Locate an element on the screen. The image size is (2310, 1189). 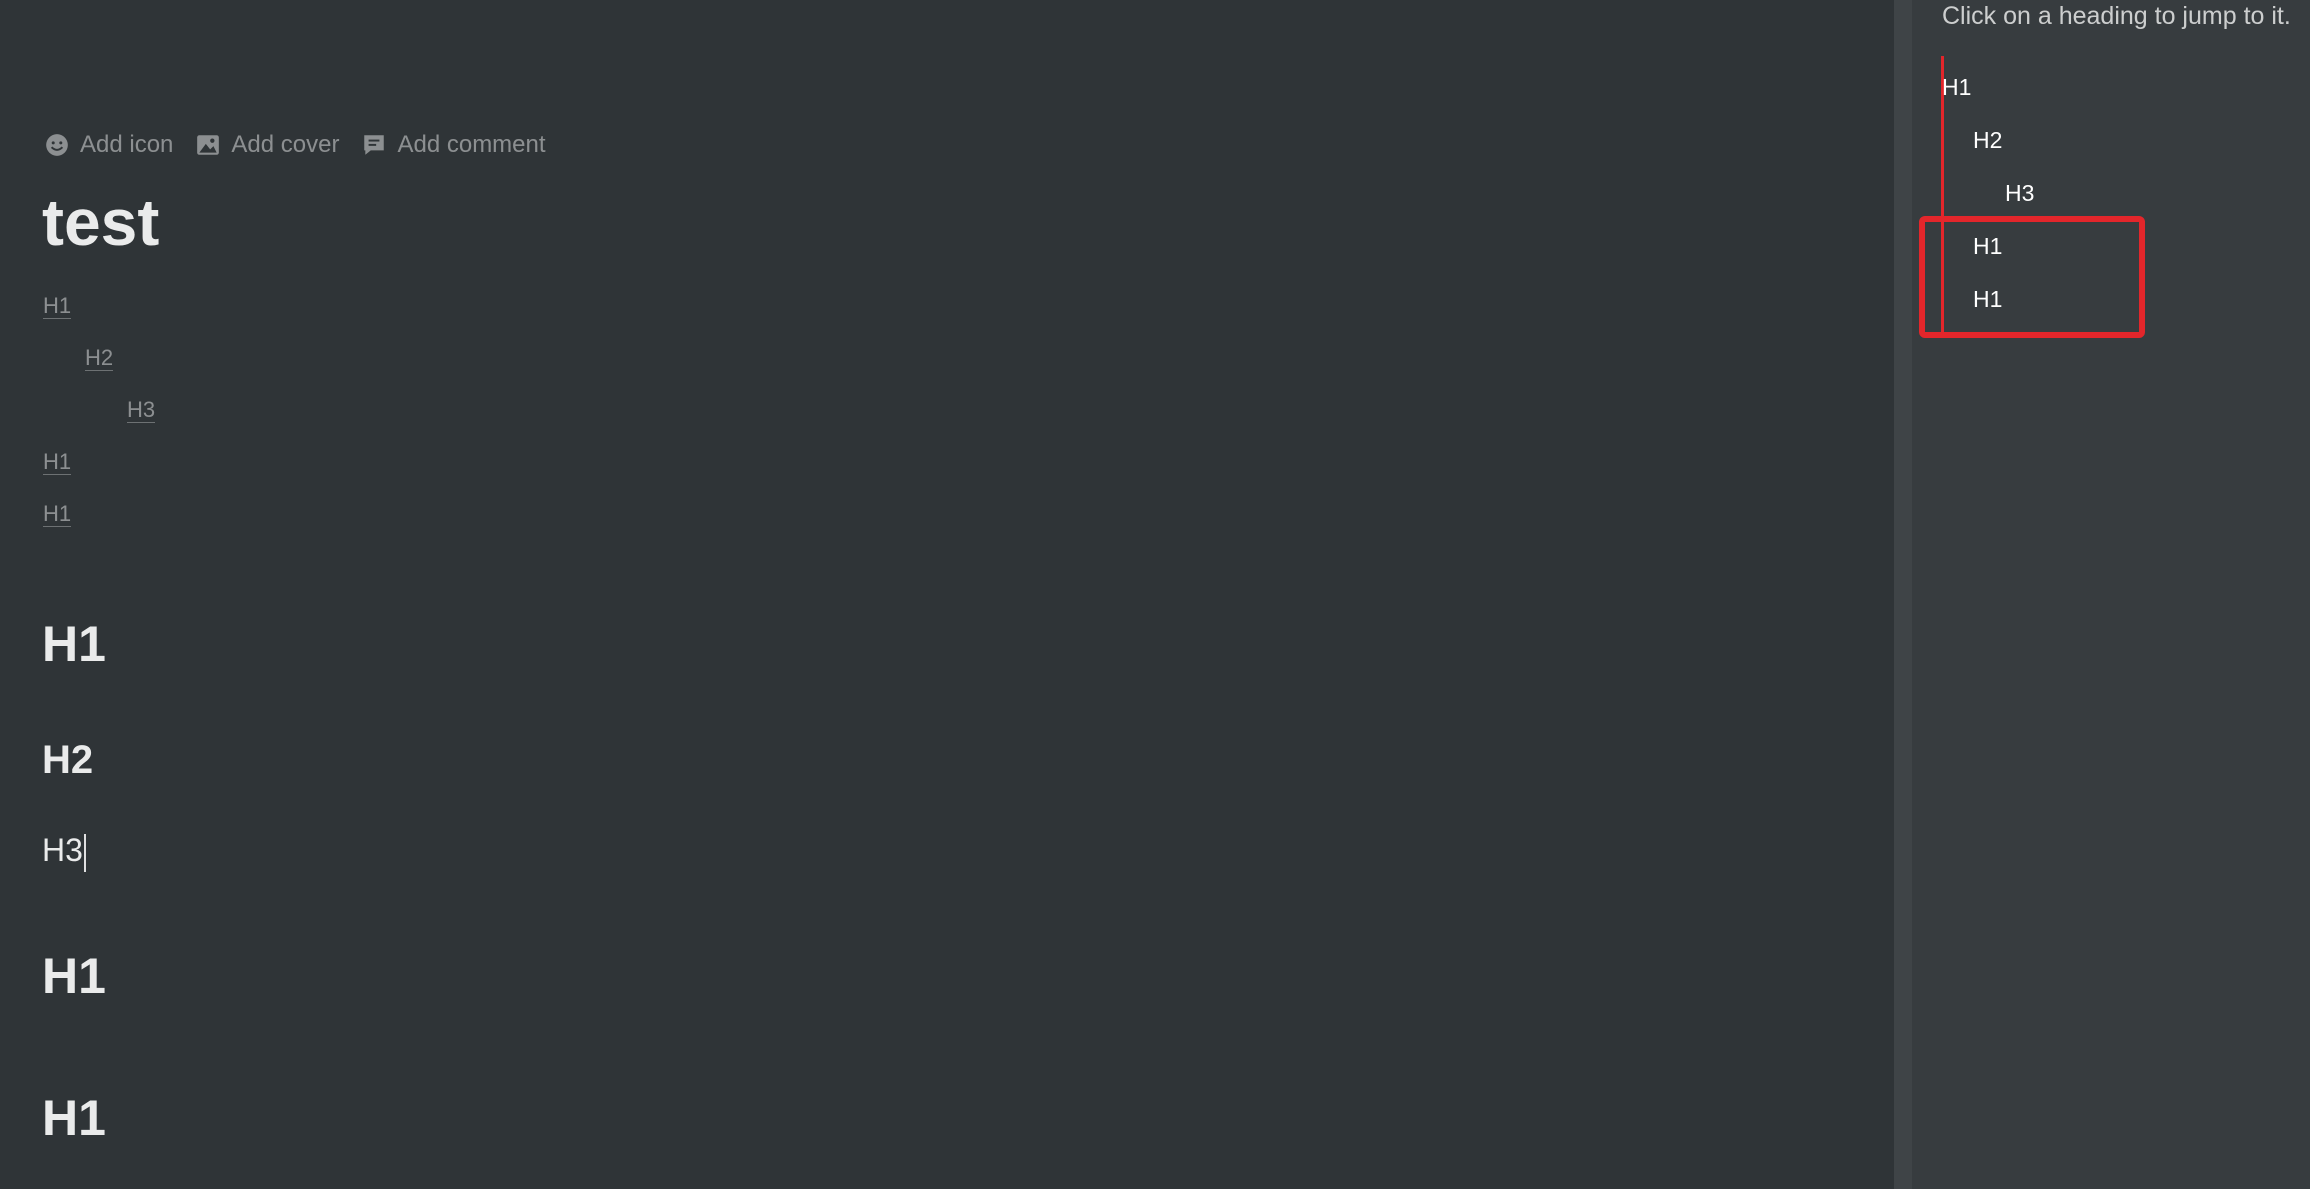
add-comment-button: Add comment is located at coordinates (453, 145).